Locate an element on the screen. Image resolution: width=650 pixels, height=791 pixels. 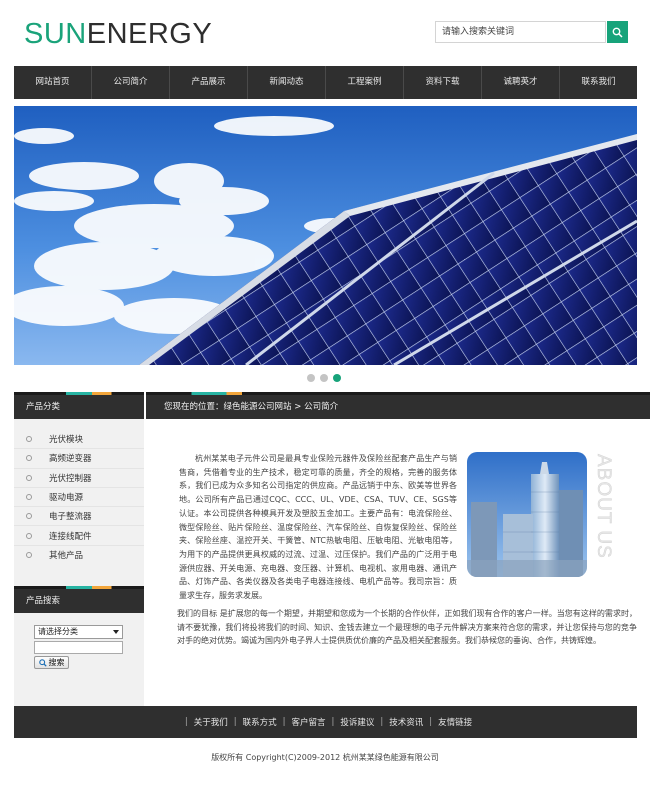
category-label: 连接线配件 is located at coordinates (70, 536).